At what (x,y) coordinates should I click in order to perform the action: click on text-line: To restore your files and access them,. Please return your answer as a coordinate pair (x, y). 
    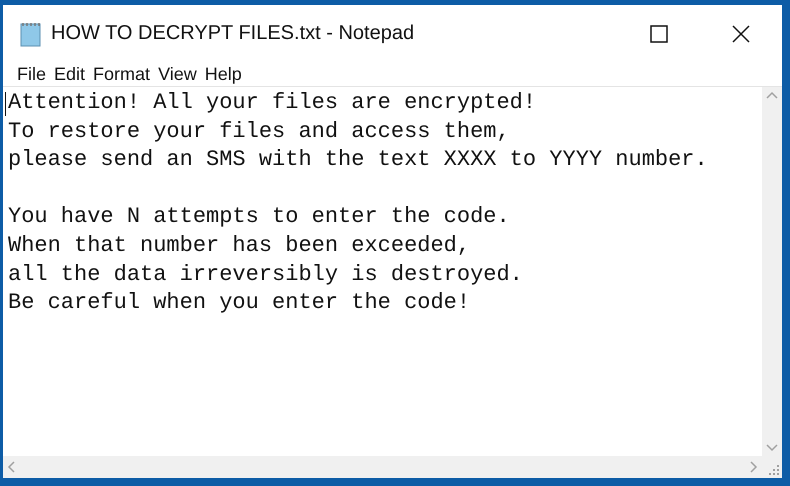
    Looking at the image, I should click on (259, 132).